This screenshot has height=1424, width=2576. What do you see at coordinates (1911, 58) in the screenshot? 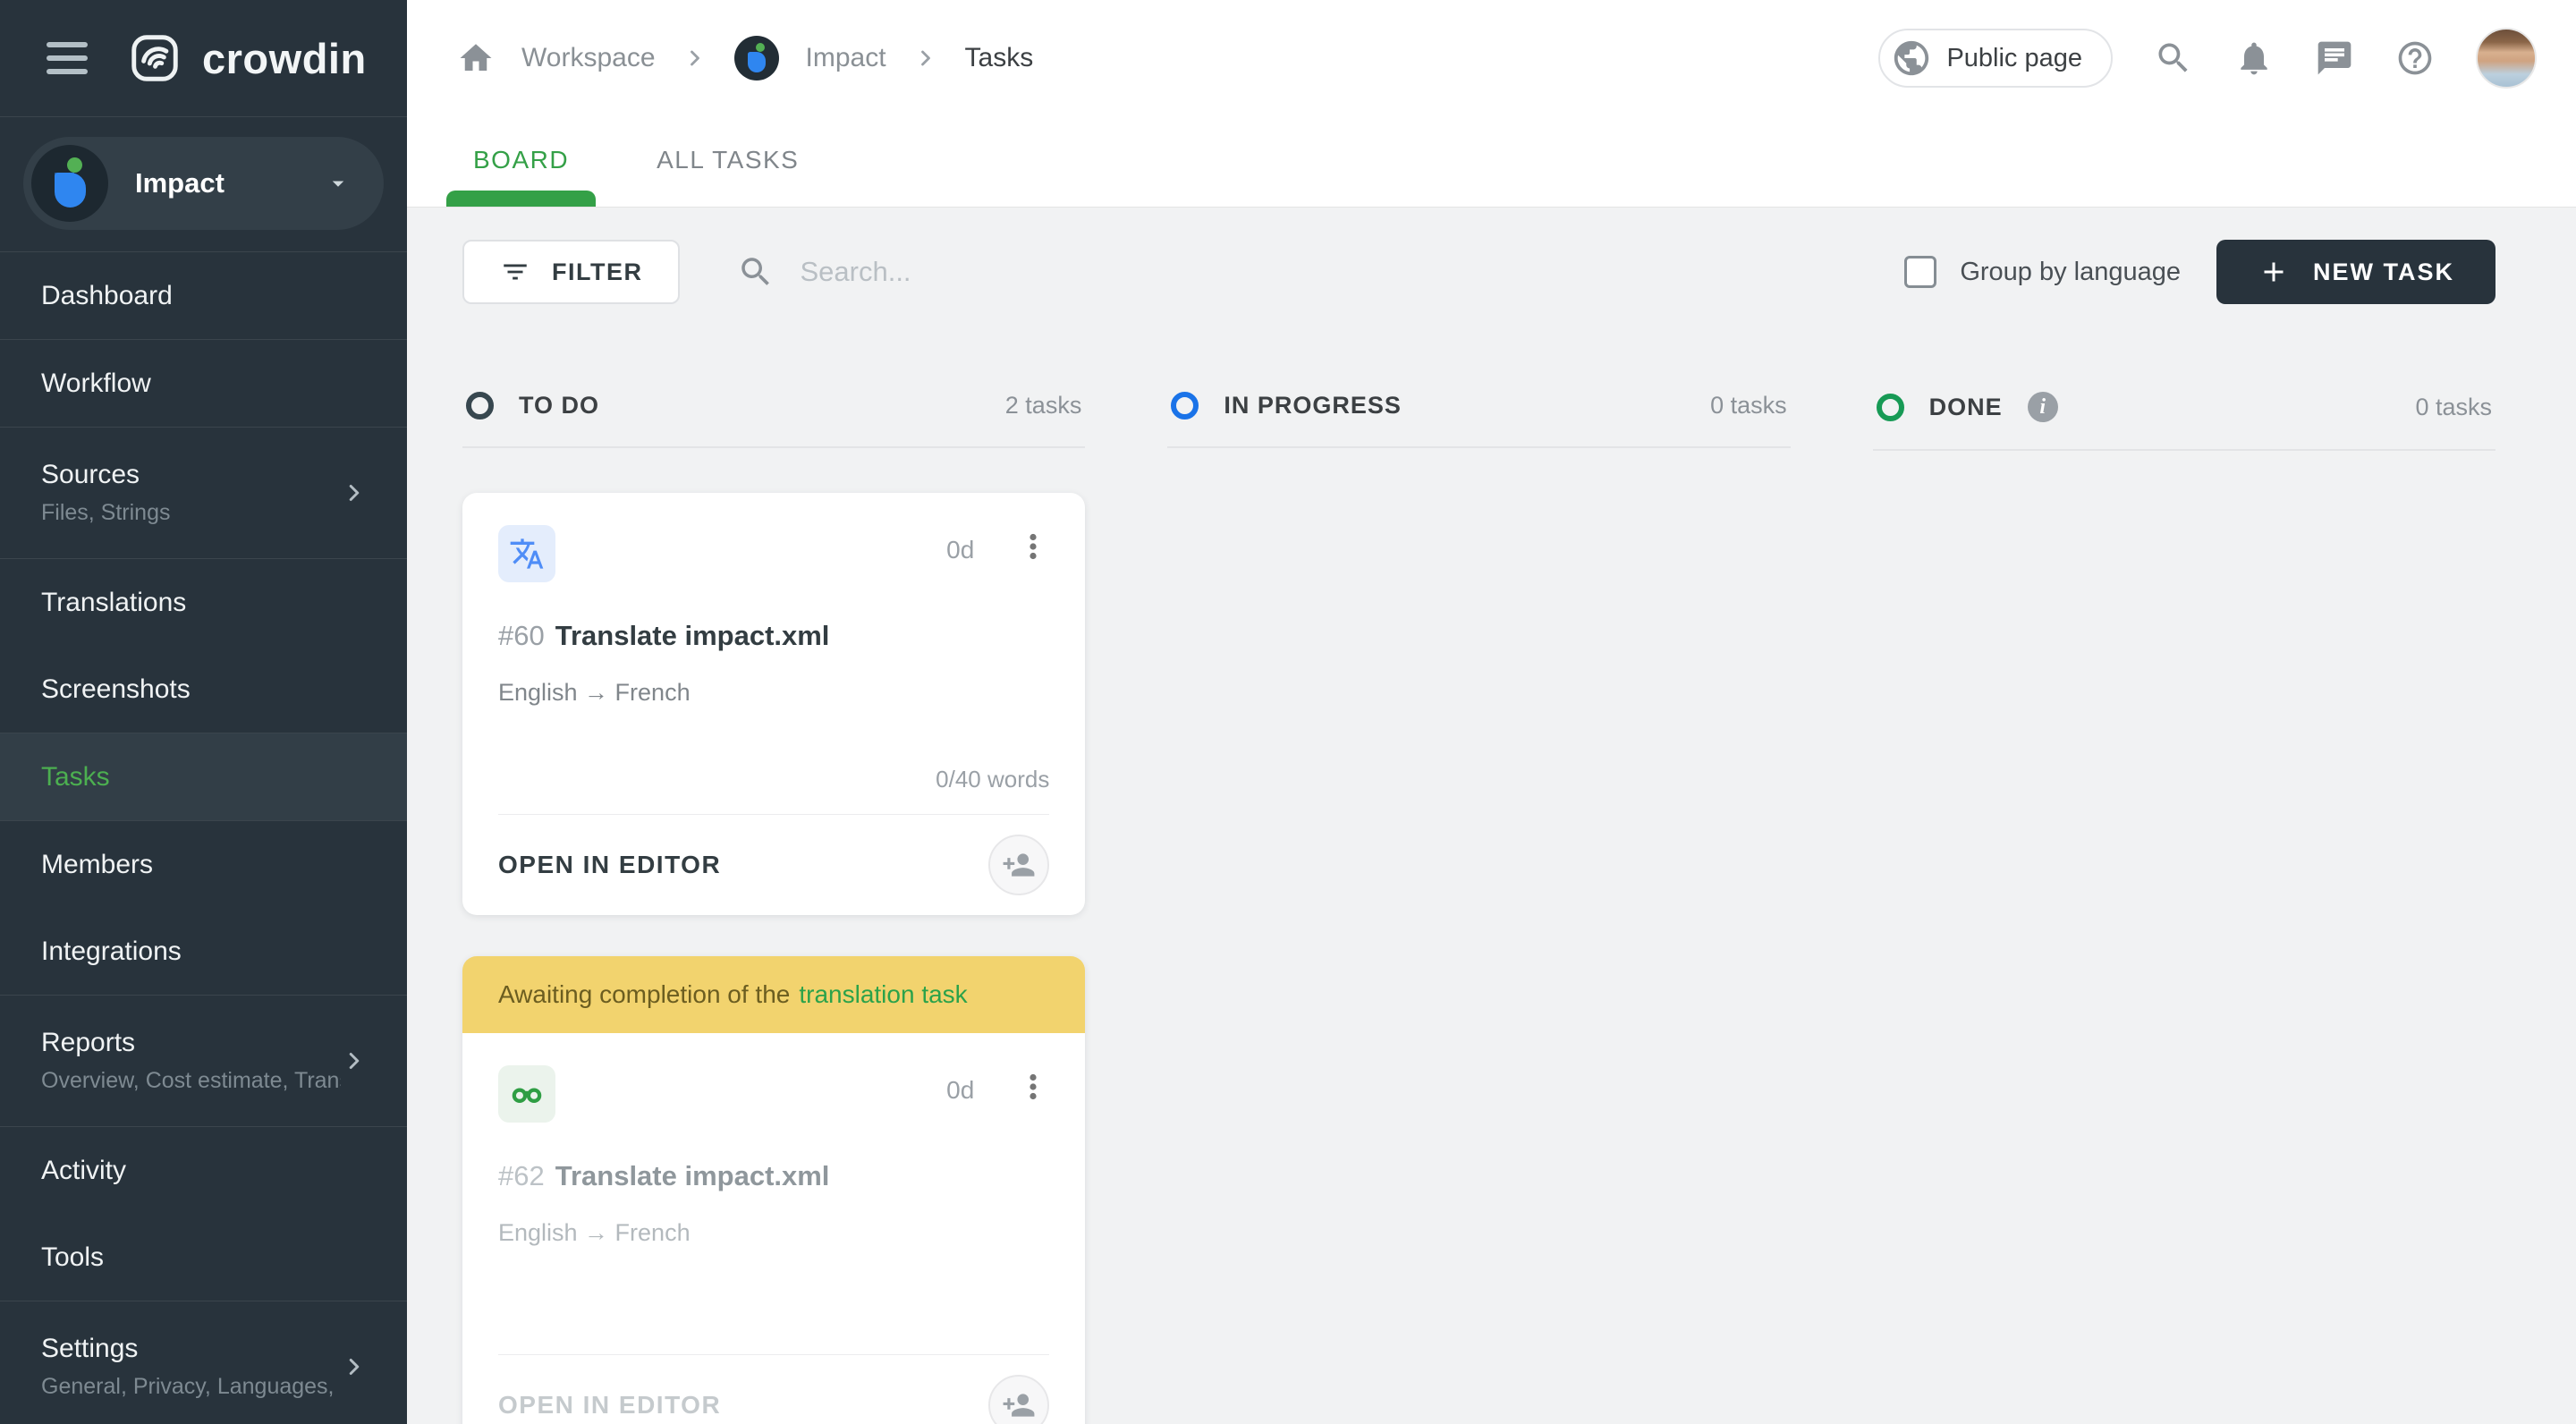
I see `globe-icon` at bounding box center [1911, 58].